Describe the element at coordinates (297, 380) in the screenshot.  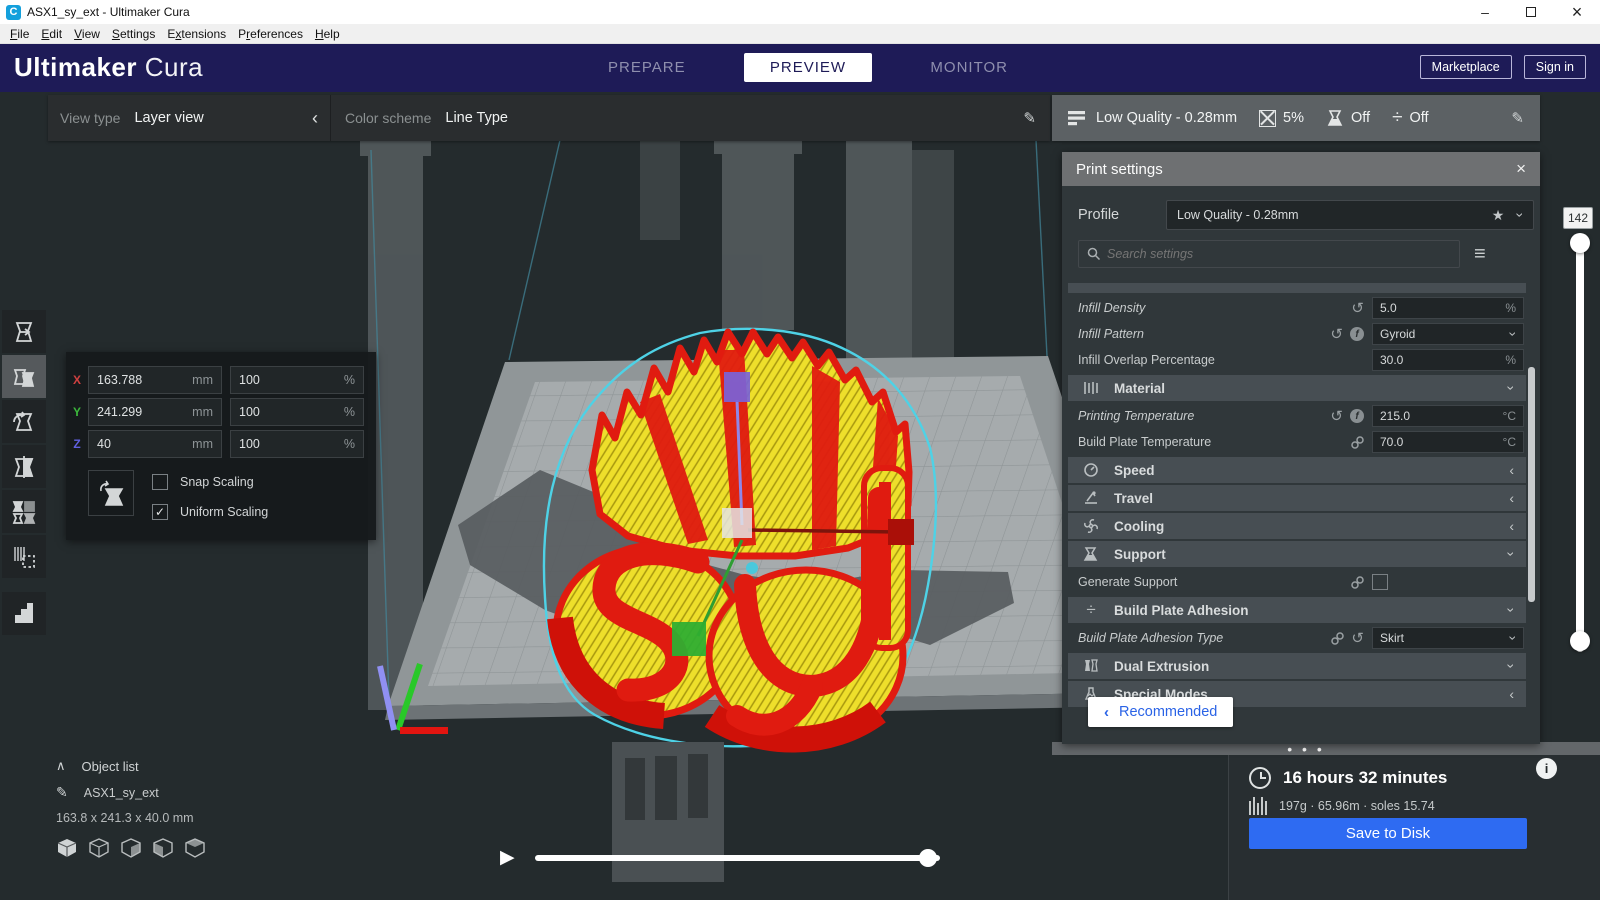
I see `scale-x-percent-field: 100 %` at that location.